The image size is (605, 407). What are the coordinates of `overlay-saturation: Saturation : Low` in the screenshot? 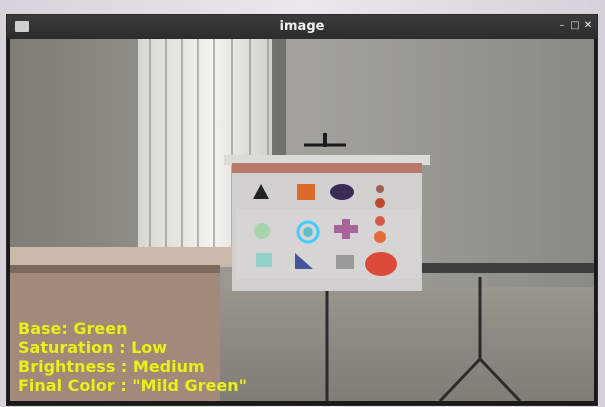 It's located at (93, 347).